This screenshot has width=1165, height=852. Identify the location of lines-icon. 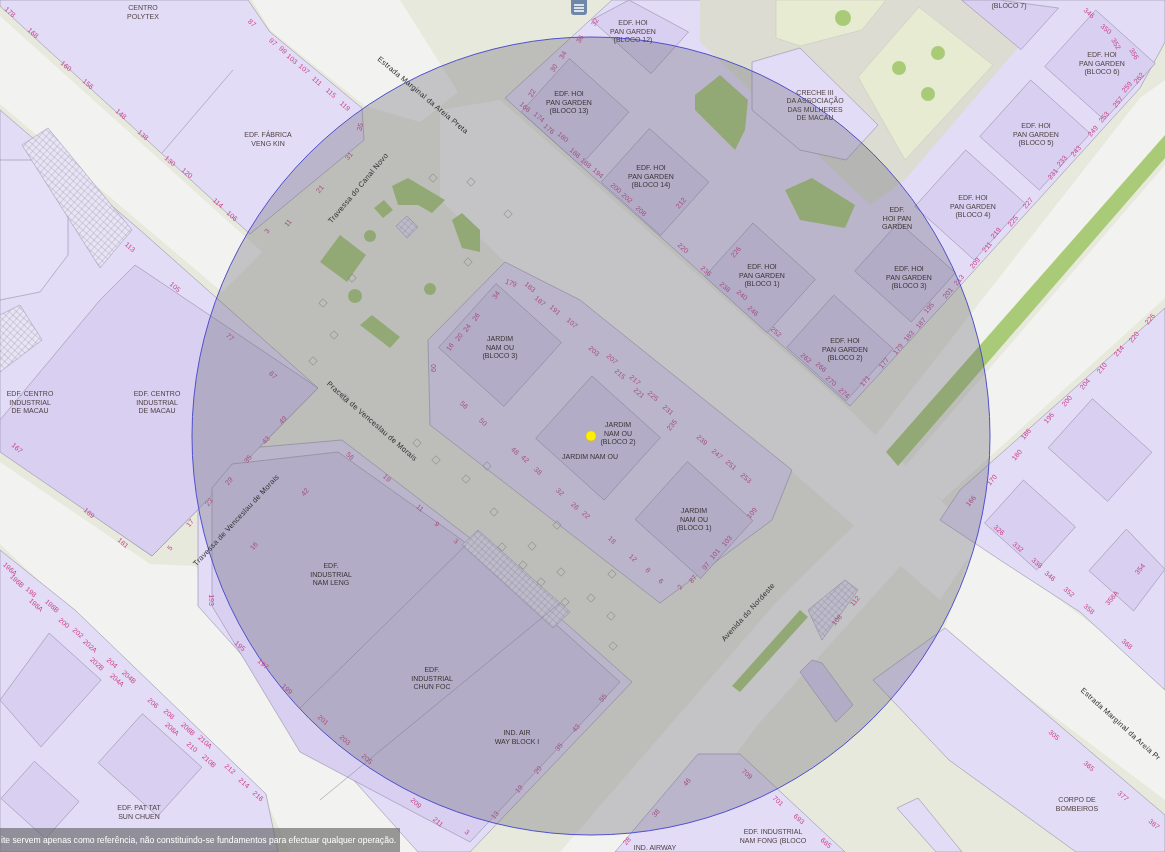
(579, 7).